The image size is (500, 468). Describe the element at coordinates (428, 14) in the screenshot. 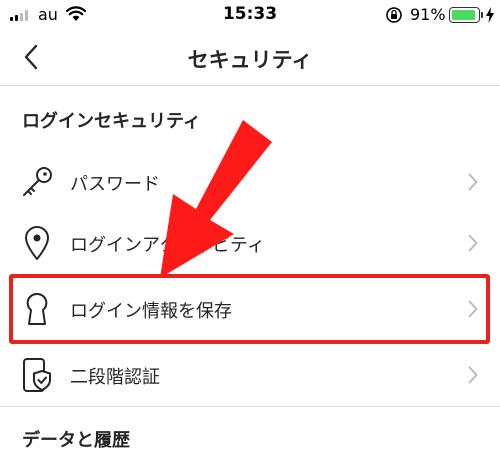

I see `battery-percent: 91%` at that location.